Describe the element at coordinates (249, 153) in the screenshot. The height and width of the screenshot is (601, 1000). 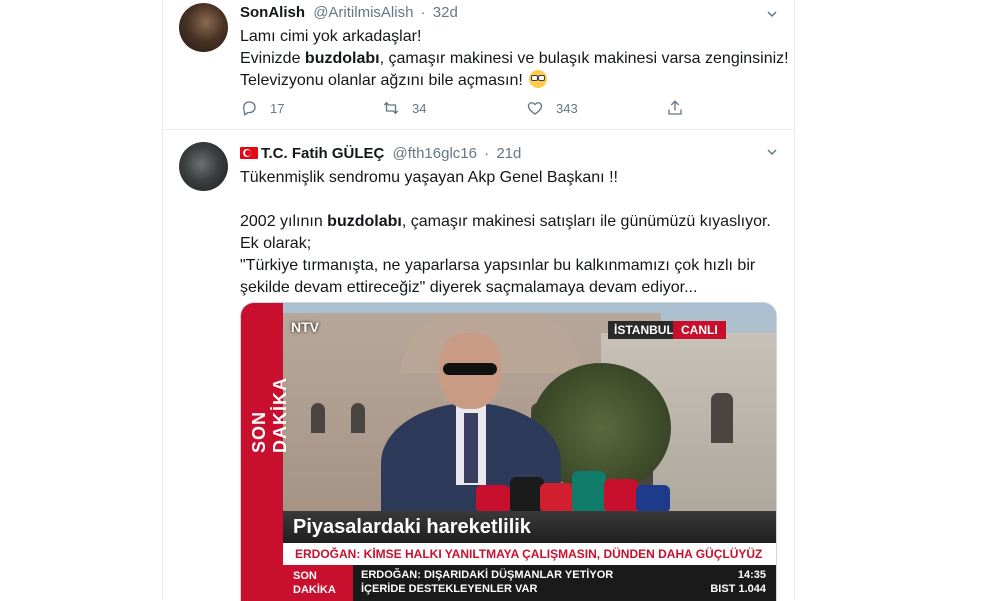
I see `turkey-flag-icon` at that location.